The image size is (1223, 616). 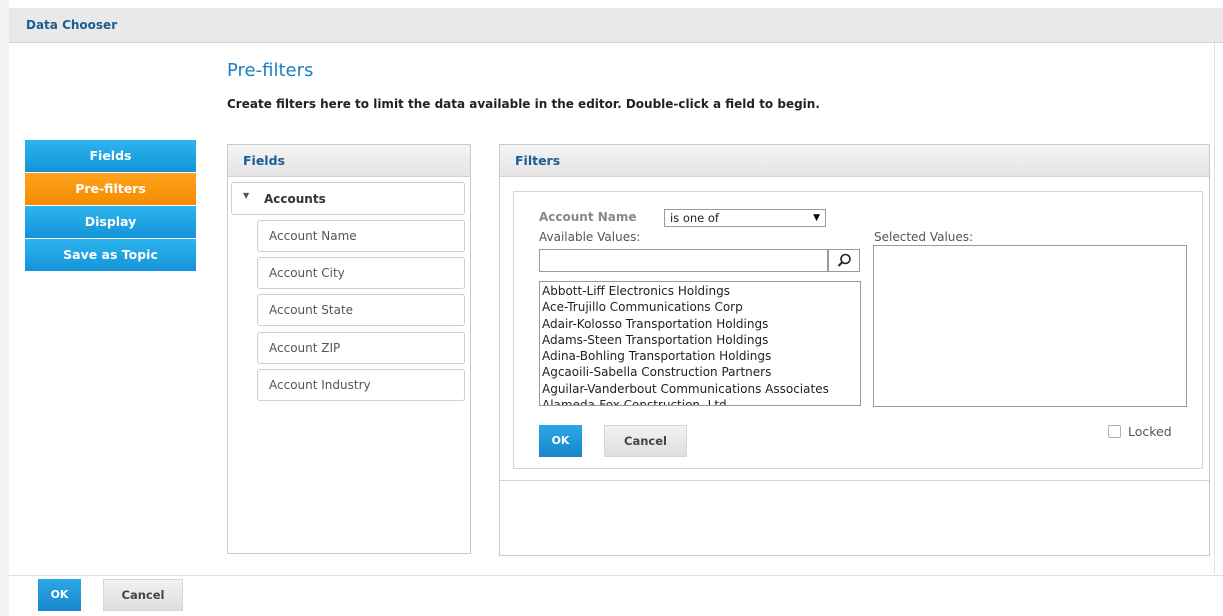 What do you see at coordinates (700, 372) in the screenshot?
I see `list-item: Agcaoili-Sabella Construction Partners` at bounding box center [700, 372].